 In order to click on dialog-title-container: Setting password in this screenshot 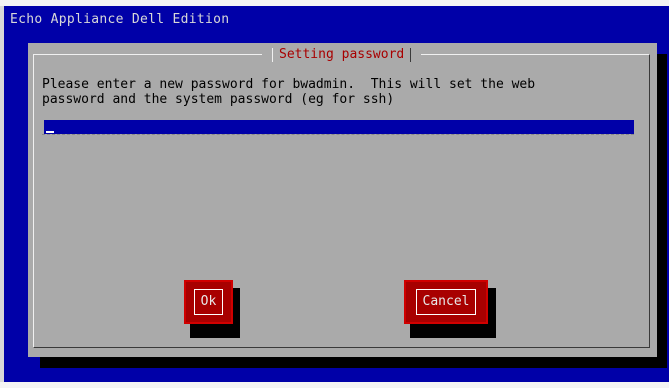, I will do `click(342, 54)`.